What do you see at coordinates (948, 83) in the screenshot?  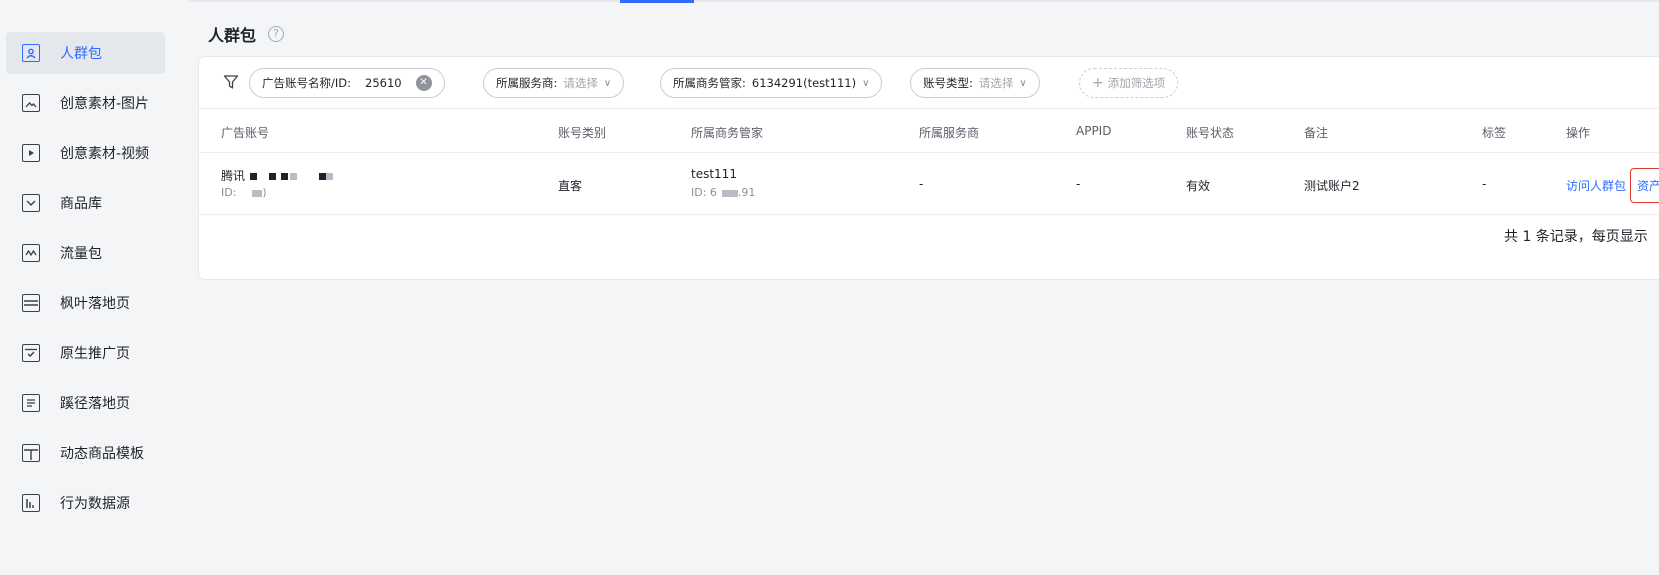 I see `filter-type-key: 账号类型:` at bounding box center [948, 83].